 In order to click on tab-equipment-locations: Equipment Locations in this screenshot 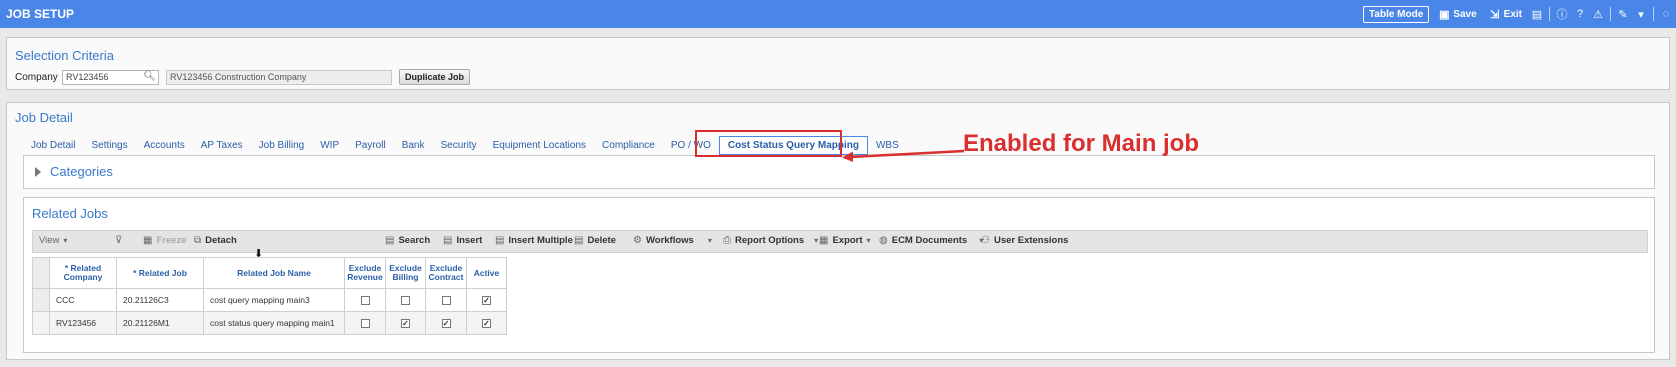, I will do `click(539, 145)`.